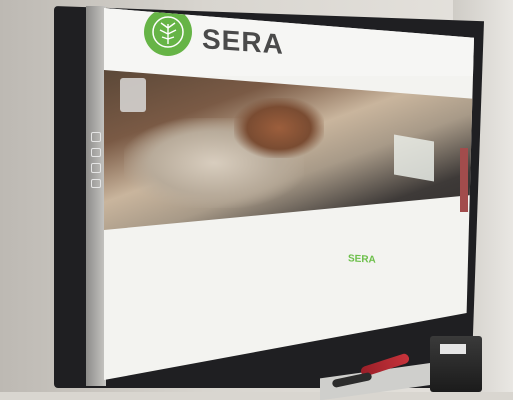 The image size is (513, 400). I want to click on hero-cup, so click(133, 95).